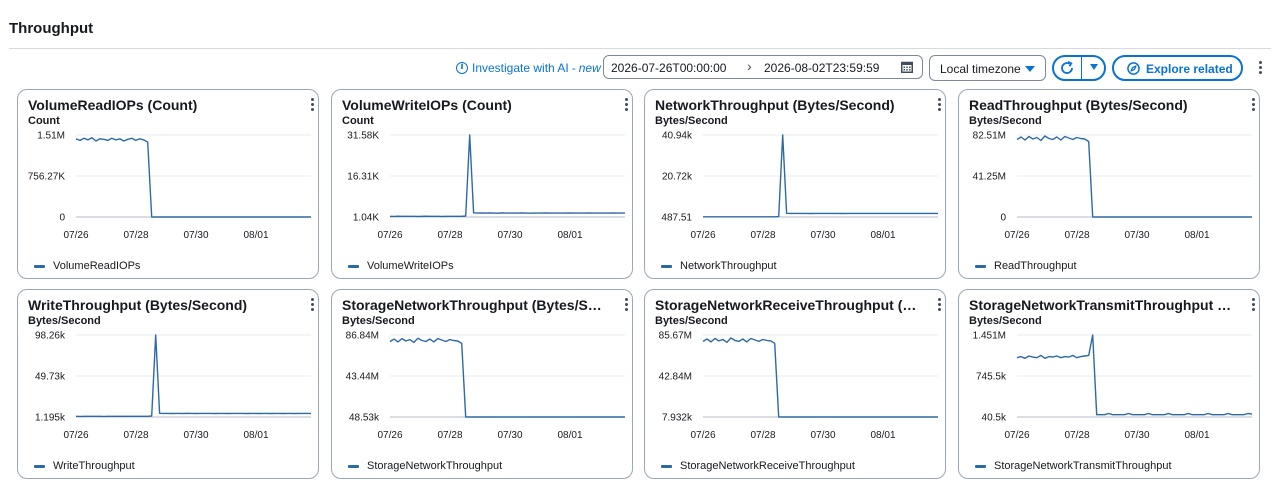 The height and width of the screenshot is (499, 1273). I want to click on chart-legend: ReadThroughput, so click(1026, 266).